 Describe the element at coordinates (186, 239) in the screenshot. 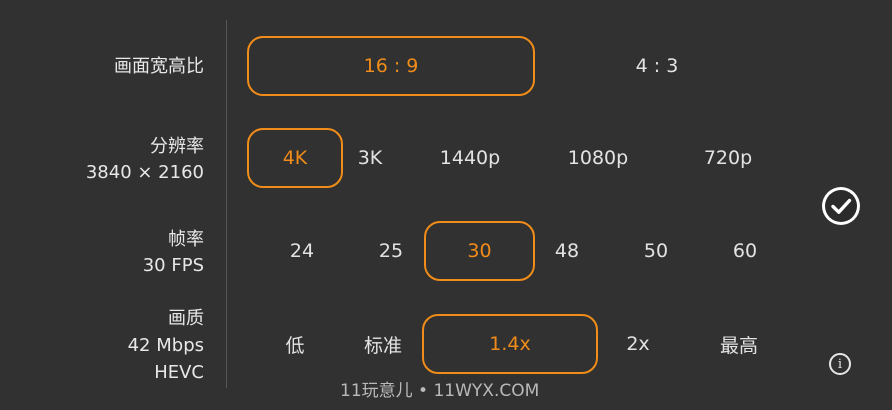

I see `framerate-label: 帧率` at that location.